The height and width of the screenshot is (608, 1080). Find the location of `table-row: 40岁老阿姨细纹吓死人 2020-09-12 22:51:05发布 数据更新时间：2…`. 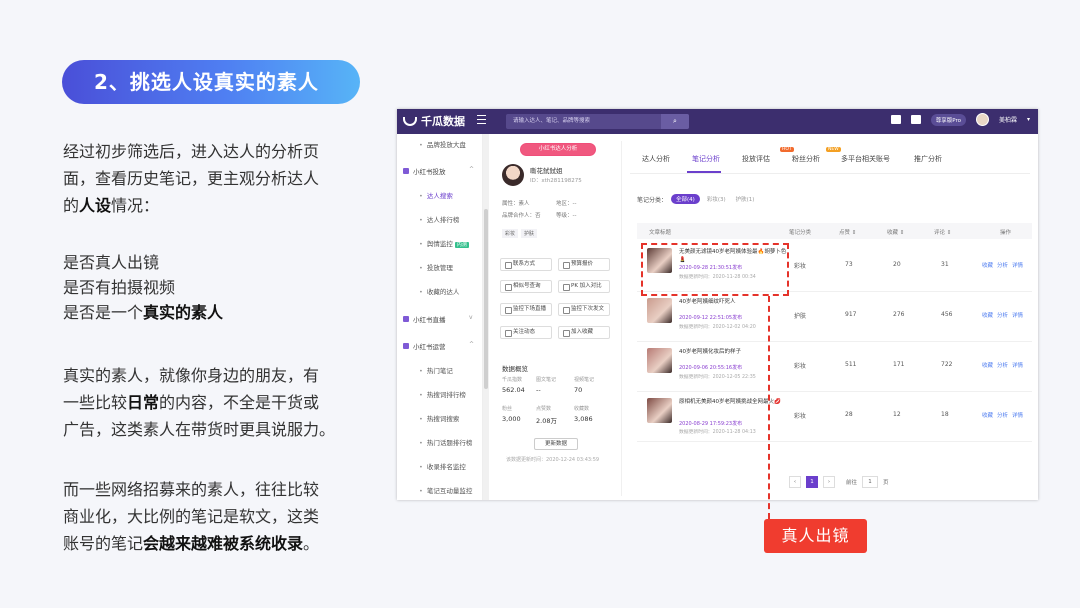

table-row: 40岁老阿姨细纹吓死人 2020-09-12 22:51:05发布 数据更新时间：2… is located at coordinates (834, 316).